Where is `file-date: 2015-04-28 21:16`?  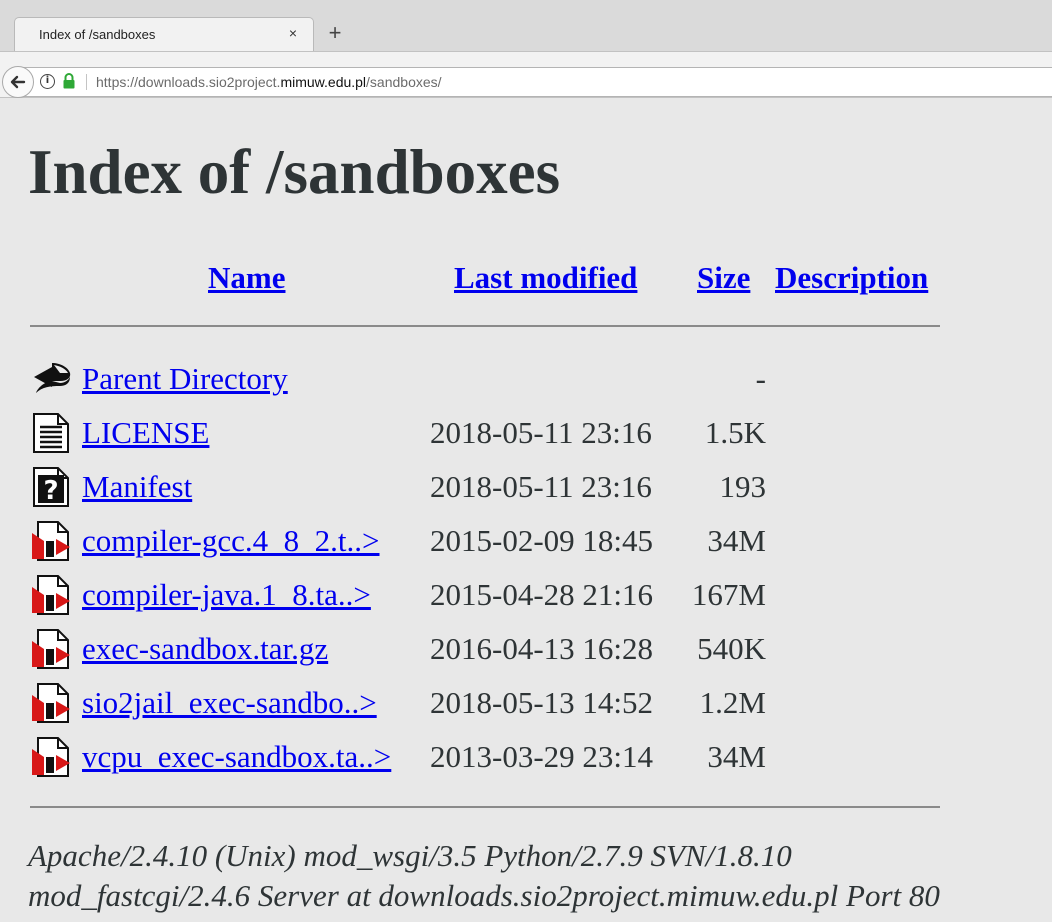
file-date: 2015-04-28 21:16 is located at coordinates (542, 594).